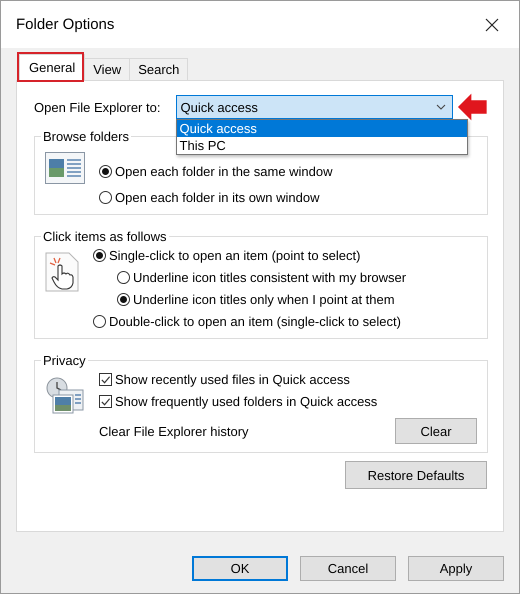 This screenshot has width=520, height=594. I want to click on close-icon, so click(492, 25).